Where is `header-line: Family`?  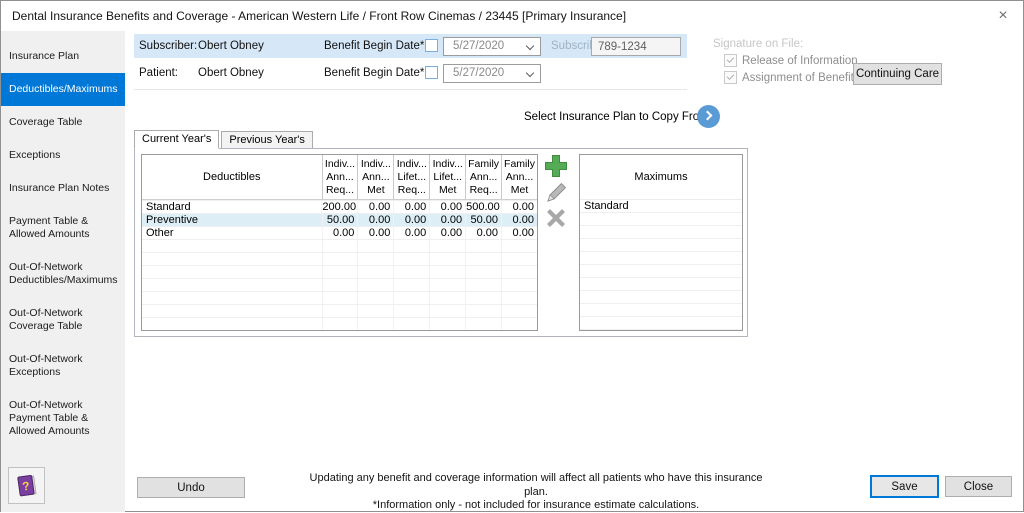
header-line: Family is located at coordinates (519, 163).